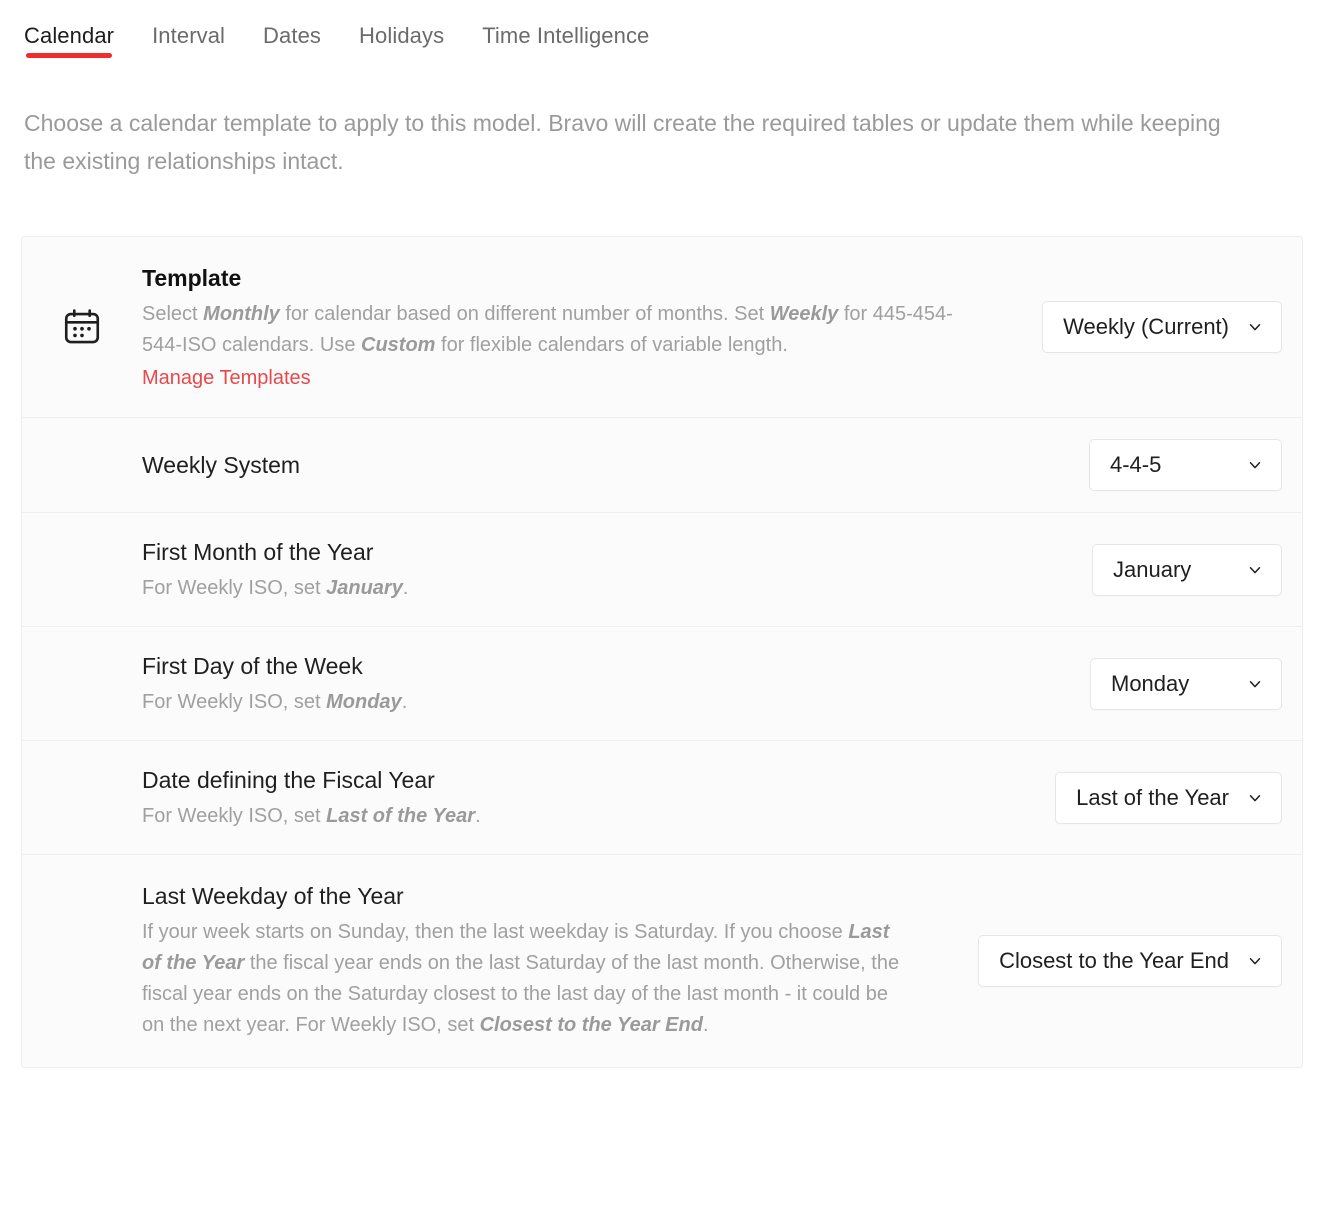 The width and height of the screenshot is (1326, 1207). I want to click on desc-emphasis: Closest to the Year End, so click(591, 1025).